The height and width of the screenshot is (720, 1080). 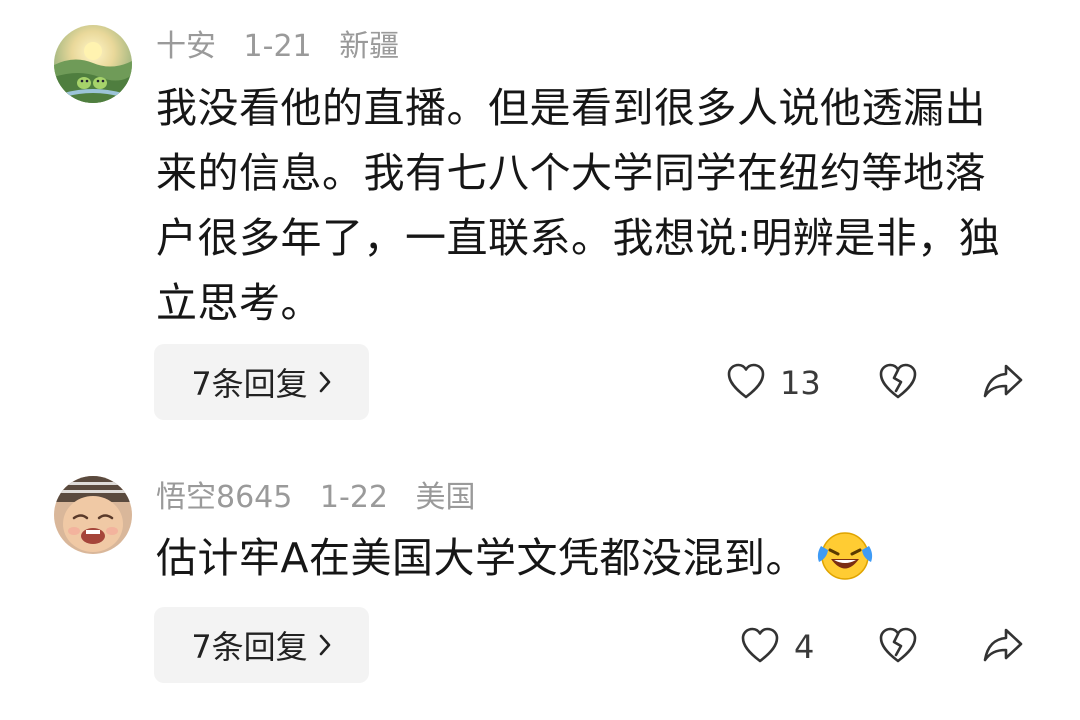 What do you see at coordinates (773, 383) in the screenshot?
I see `like-button: 13` at bounding box center [773, 383].